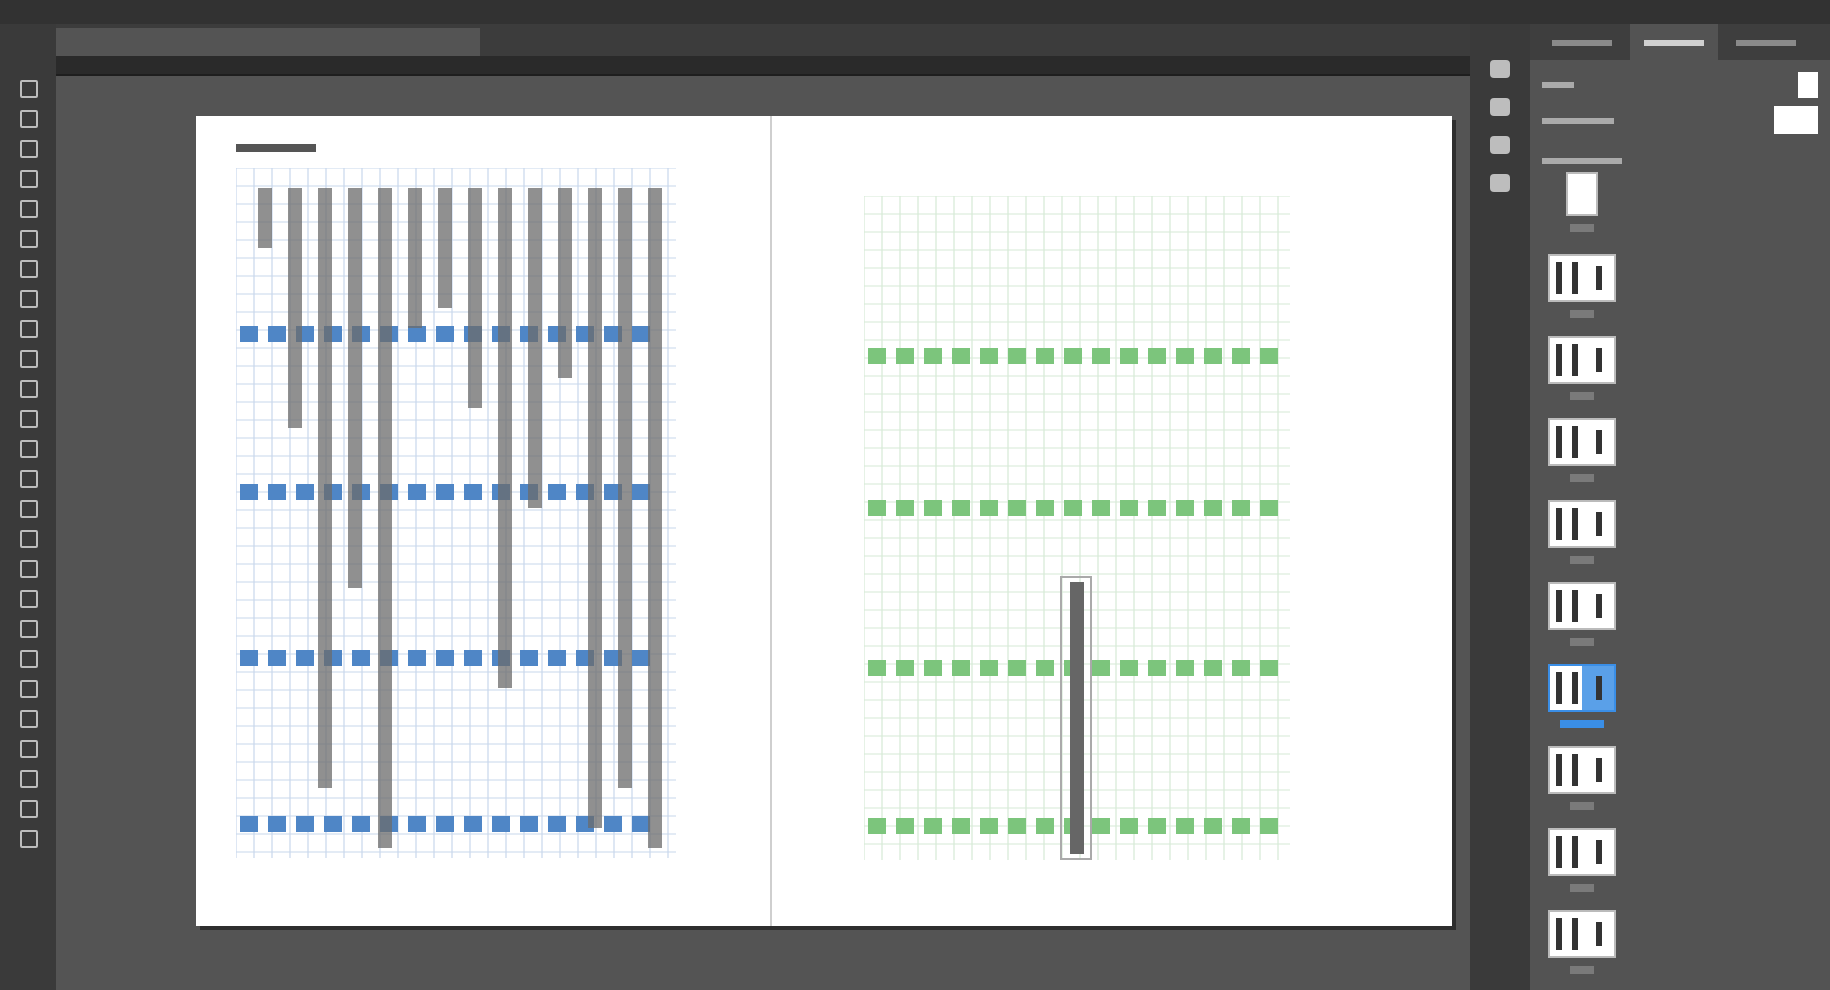  What do you see at coordinates (276, 148) in the screenshot?
I see `running-head-drawing` at bounding box center [276, 148].